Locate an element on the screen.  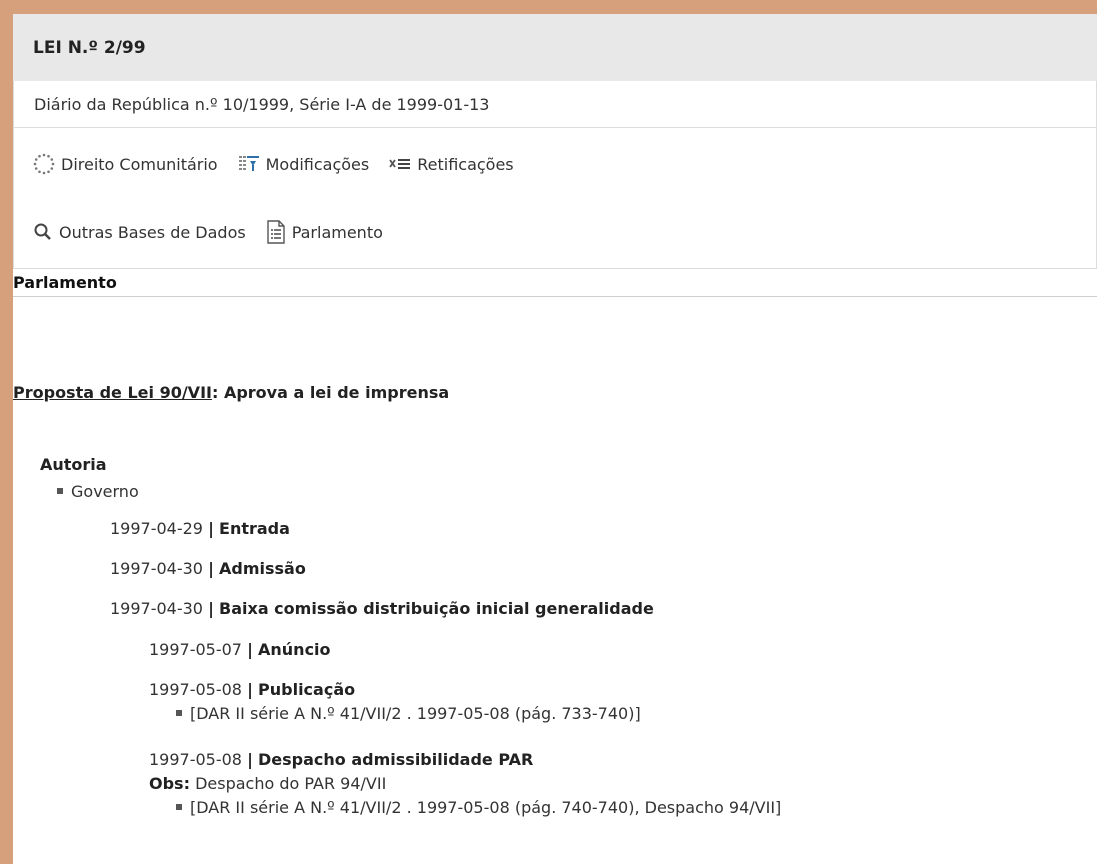
event-label: Admissão is located at coordinates (262, 568).